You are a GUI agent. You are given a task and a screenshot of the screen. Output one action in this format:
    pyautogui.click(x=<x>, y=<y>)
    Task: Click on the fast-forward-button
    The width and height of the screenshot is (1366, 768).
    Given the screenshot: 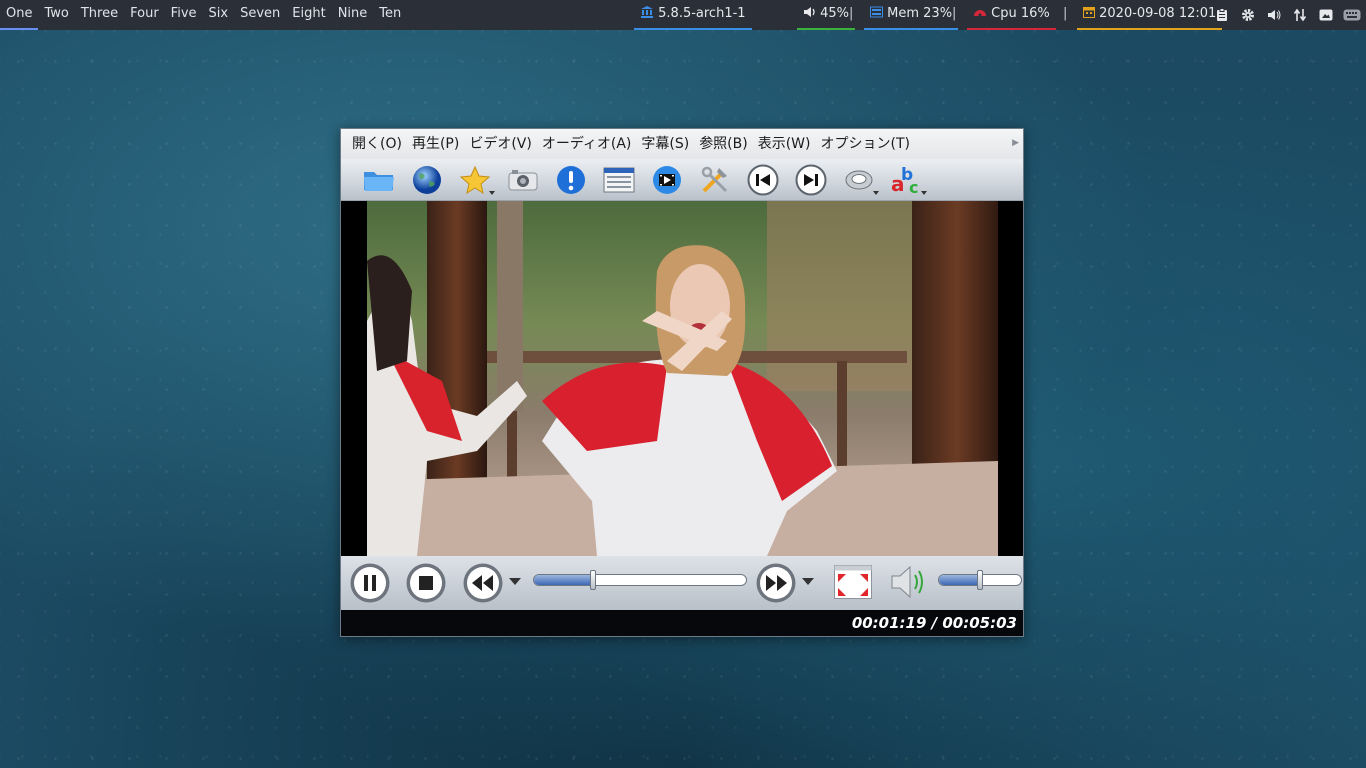 What is the action you would take?
    pyautogui.click(x=776, y=583)
    